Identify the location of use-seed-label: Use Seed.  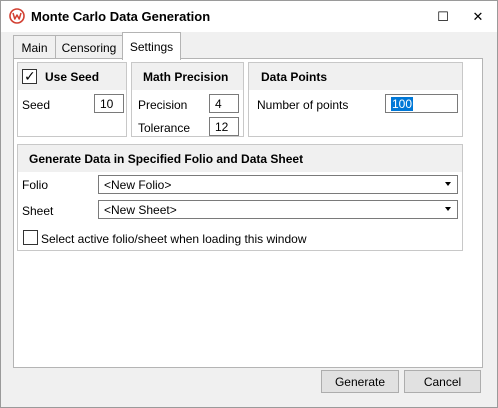
(72, 77).